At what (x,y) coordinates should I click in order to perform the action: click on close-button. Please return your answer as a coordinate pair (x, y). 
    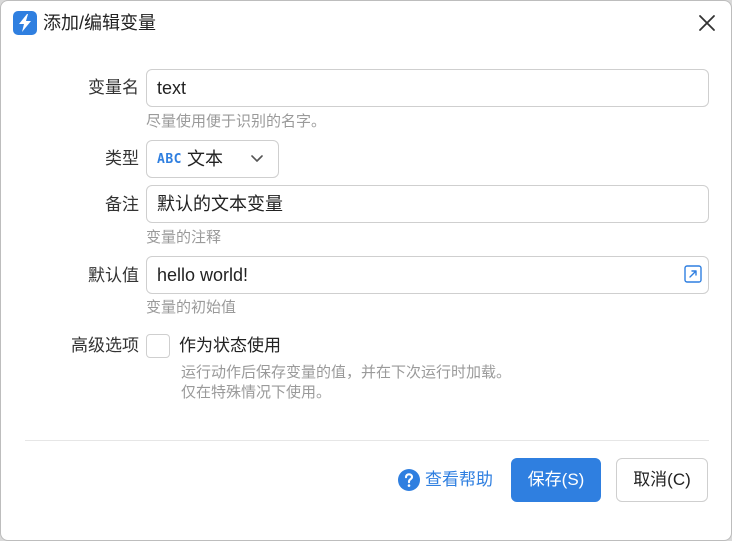
    Looking at the image, I should click on (707, 23).